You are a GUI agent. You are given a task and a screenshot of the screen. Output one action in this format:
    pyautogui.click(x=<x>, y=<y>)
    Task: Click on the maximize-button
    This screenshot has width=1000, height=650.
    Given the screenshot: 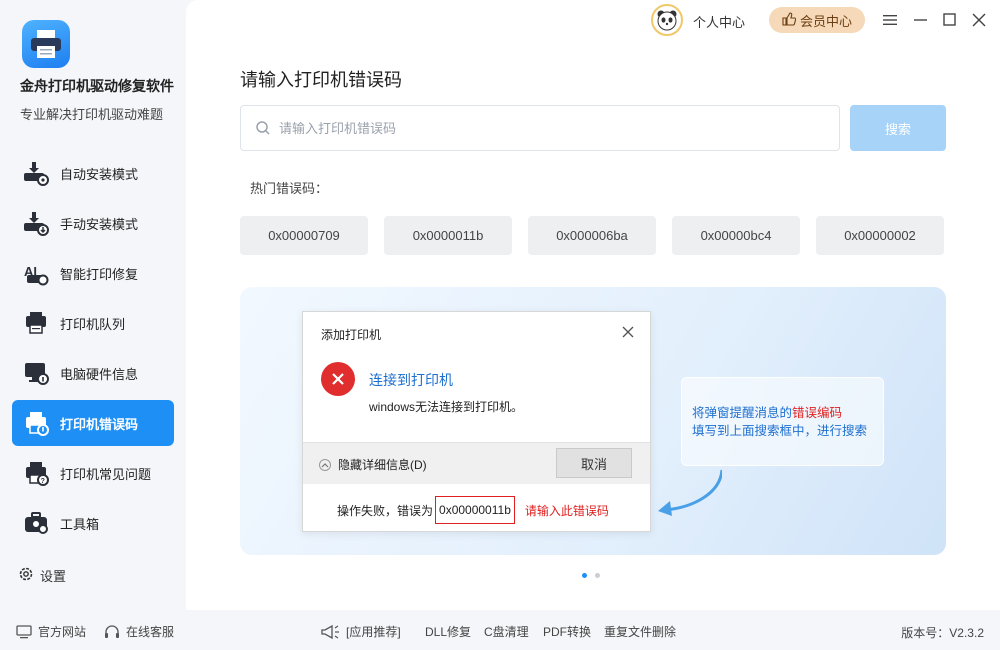 What is the action you would take?
    pyautogui.click(x=950, y=20)
    